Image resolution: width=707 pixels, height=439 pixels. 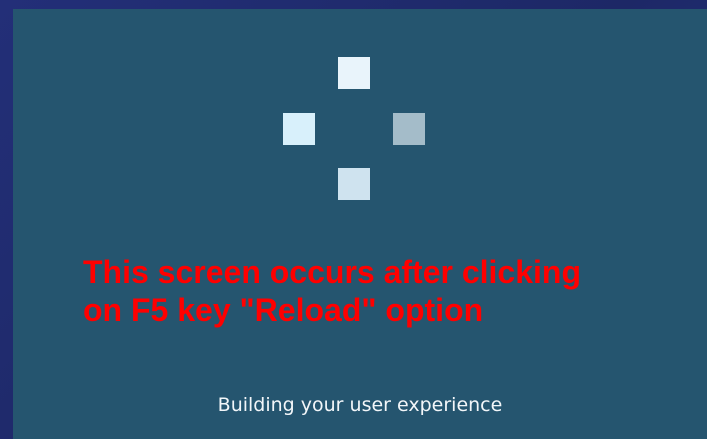 I want to click on spinner-square-bottom, so click(x=354, y=184).